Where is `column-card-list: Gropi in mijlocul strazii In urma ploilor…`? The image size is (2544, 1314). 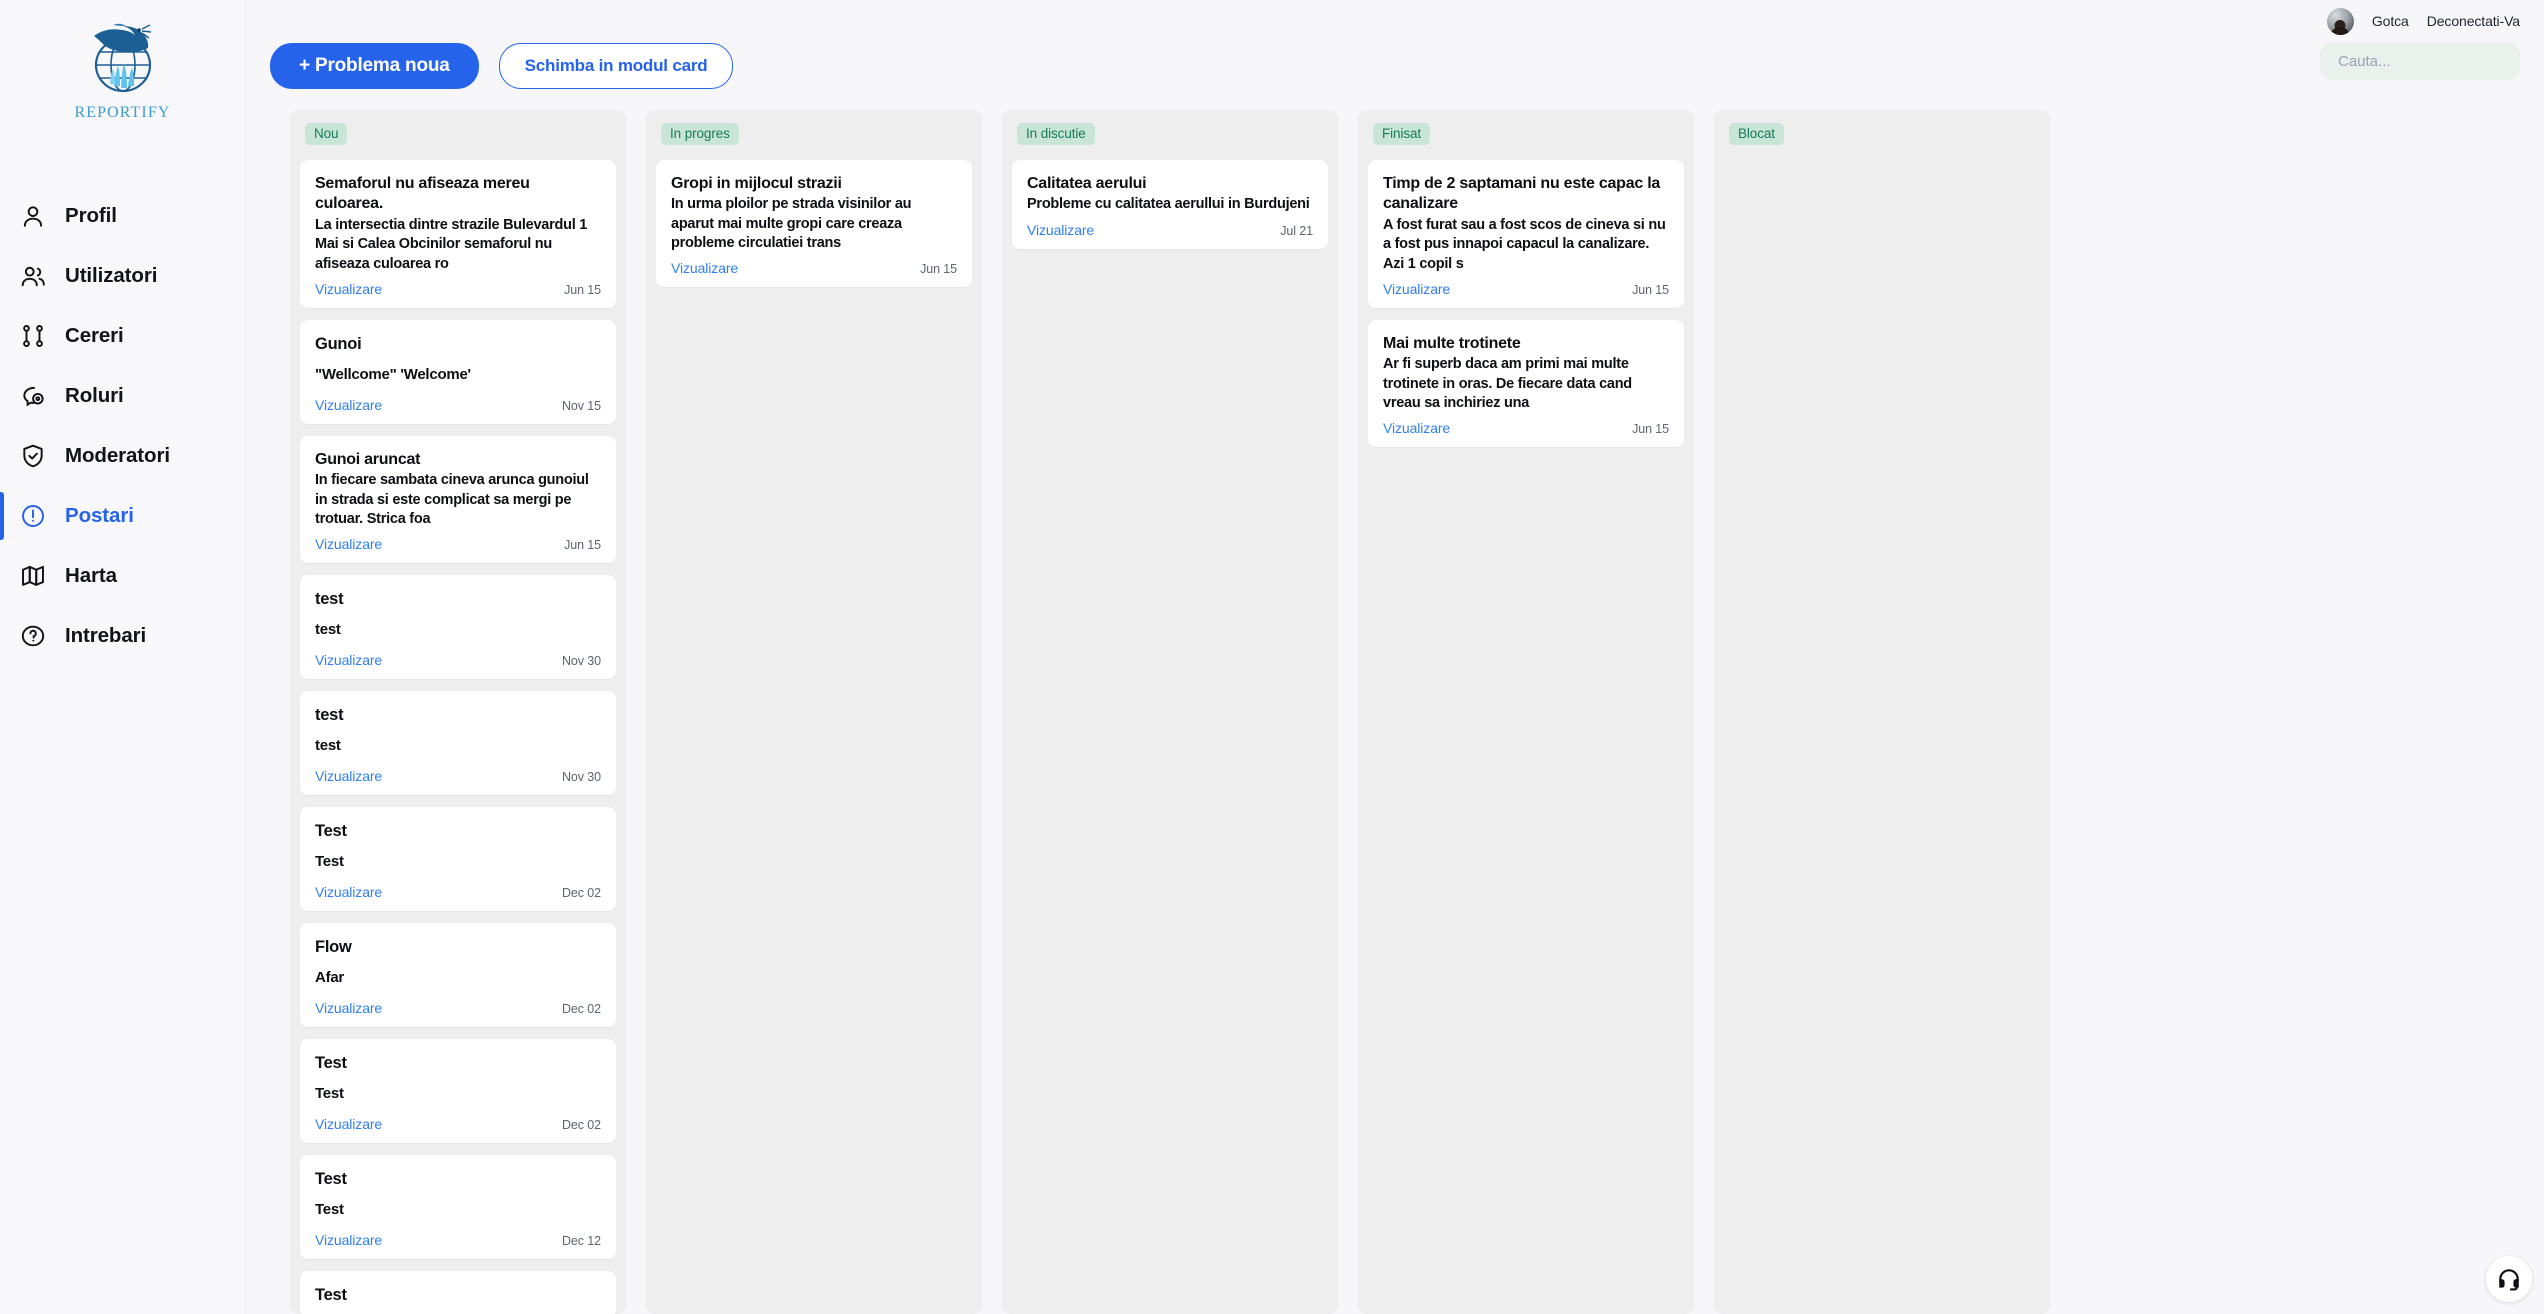
column-card-list: Gropi in mijlocul strazii In urma ploilor… is located at coordinates (814, 224).